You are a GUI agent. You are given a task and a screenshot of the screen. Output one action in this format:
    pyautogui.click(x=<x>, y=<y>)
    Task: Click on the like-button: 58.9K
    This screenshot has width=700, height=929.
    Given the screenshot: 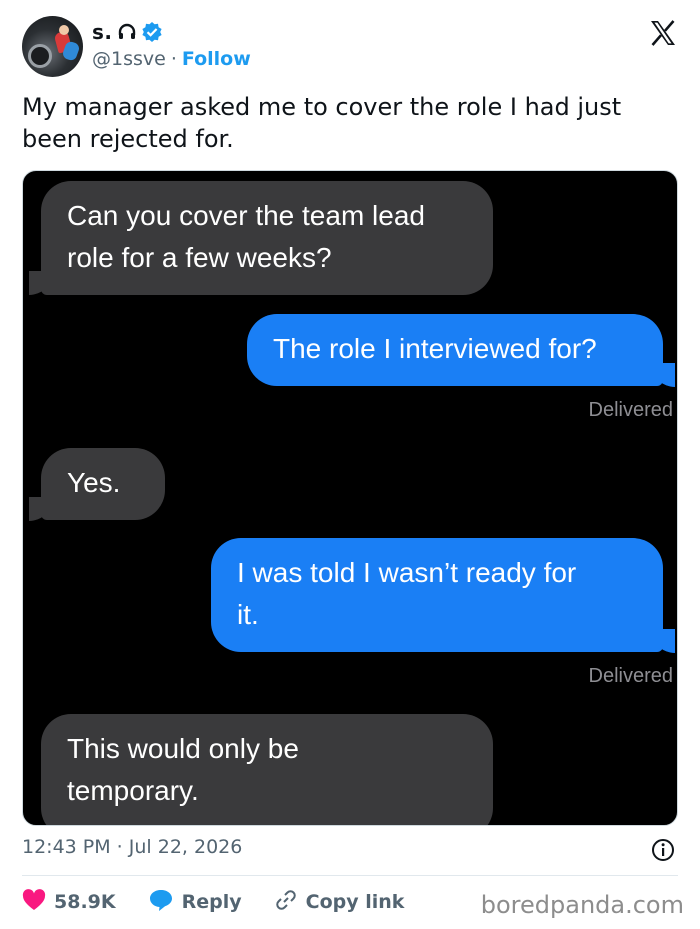 What is the action you would take?
    pyautogui.click(x=69, y=902)
    